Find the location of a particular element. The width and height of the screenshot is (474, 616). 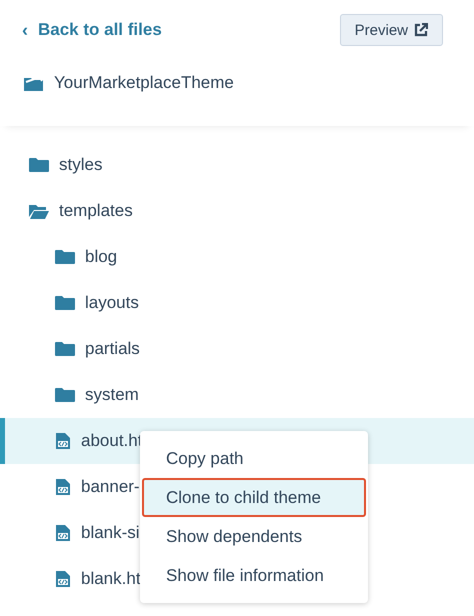

theme-name: YourMarketplaceTheme is located at coordinates (144, 83).